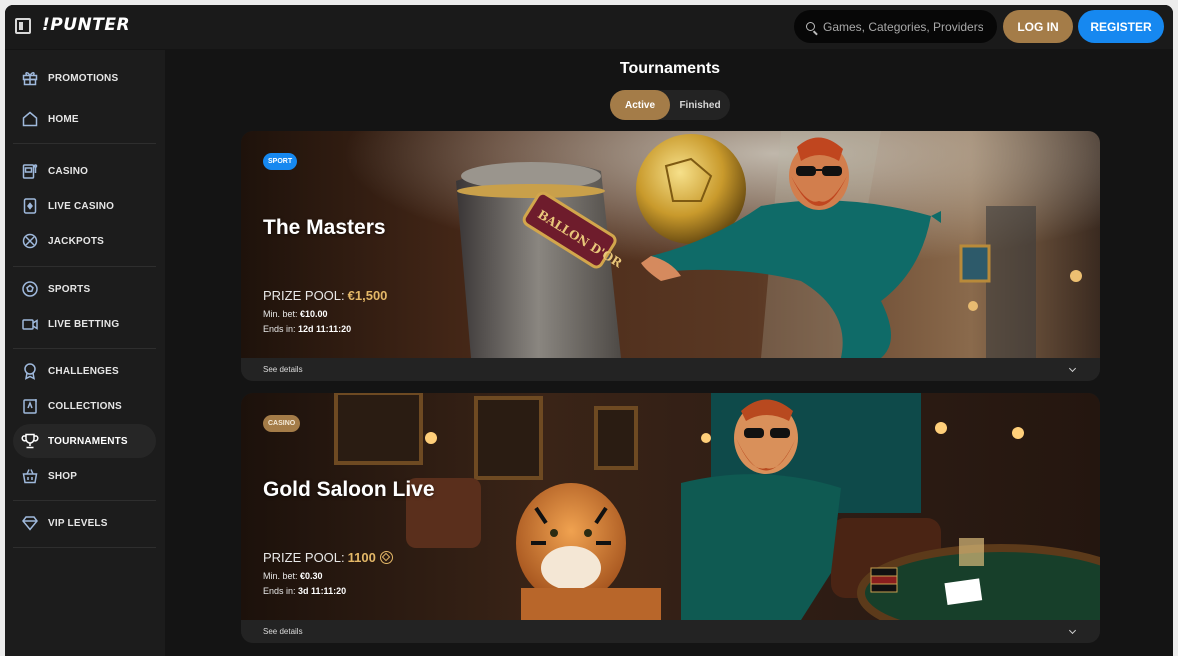  Describe the element at coordinates (84, 97) in the screenshot. I see `nav-group-general: PROMOTIONS HOME` at that location.